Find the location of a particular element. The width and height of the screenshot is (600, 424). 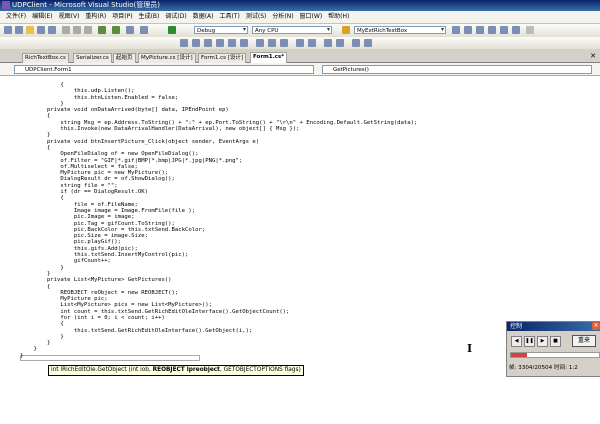

next-frame-icon: ▶ is located at coordinates (542, 341).